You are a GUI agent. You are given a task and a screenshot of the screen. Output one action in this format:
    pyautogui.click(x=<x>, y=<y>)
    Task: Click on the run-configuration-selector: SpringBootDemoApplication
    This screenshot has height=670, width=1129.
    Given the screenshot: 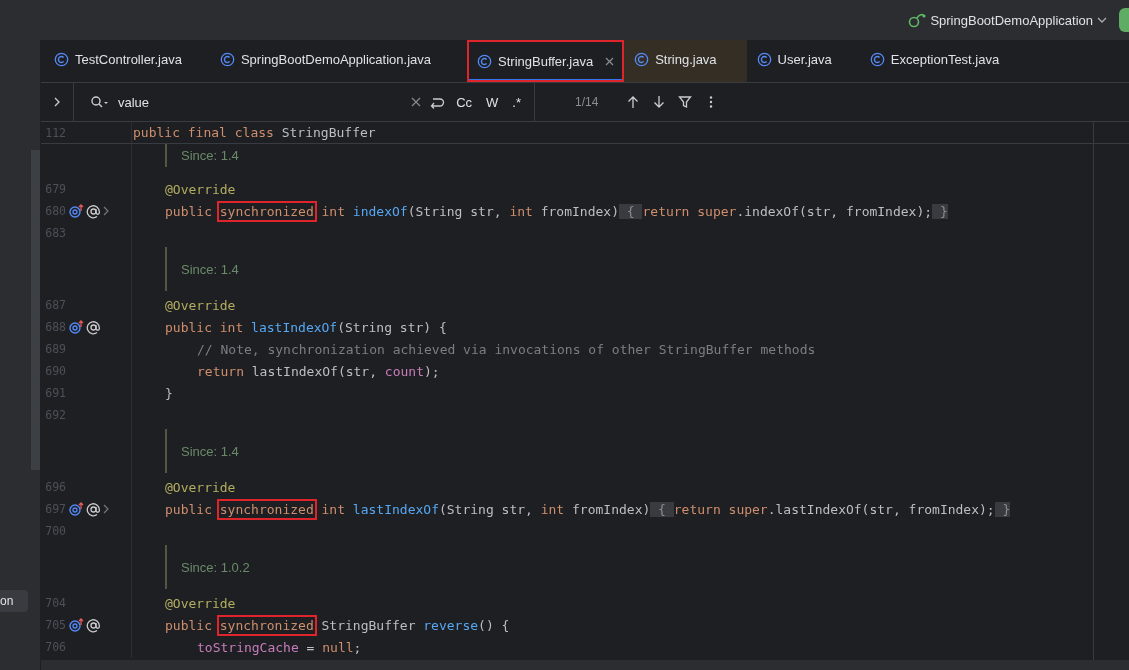 What is the action you would take?
    pyautogui.click(x=1007, y=20)
    